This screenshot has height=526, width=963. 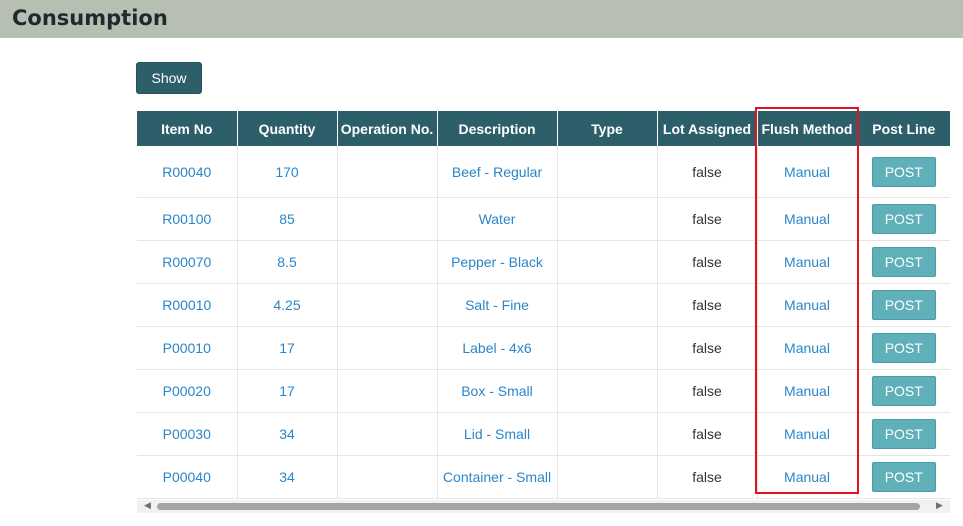 What do you see at coordinates (147, 506) in the screenshot?
I see `triangle-left-icon: ◀` at bounding box center [147, 506].